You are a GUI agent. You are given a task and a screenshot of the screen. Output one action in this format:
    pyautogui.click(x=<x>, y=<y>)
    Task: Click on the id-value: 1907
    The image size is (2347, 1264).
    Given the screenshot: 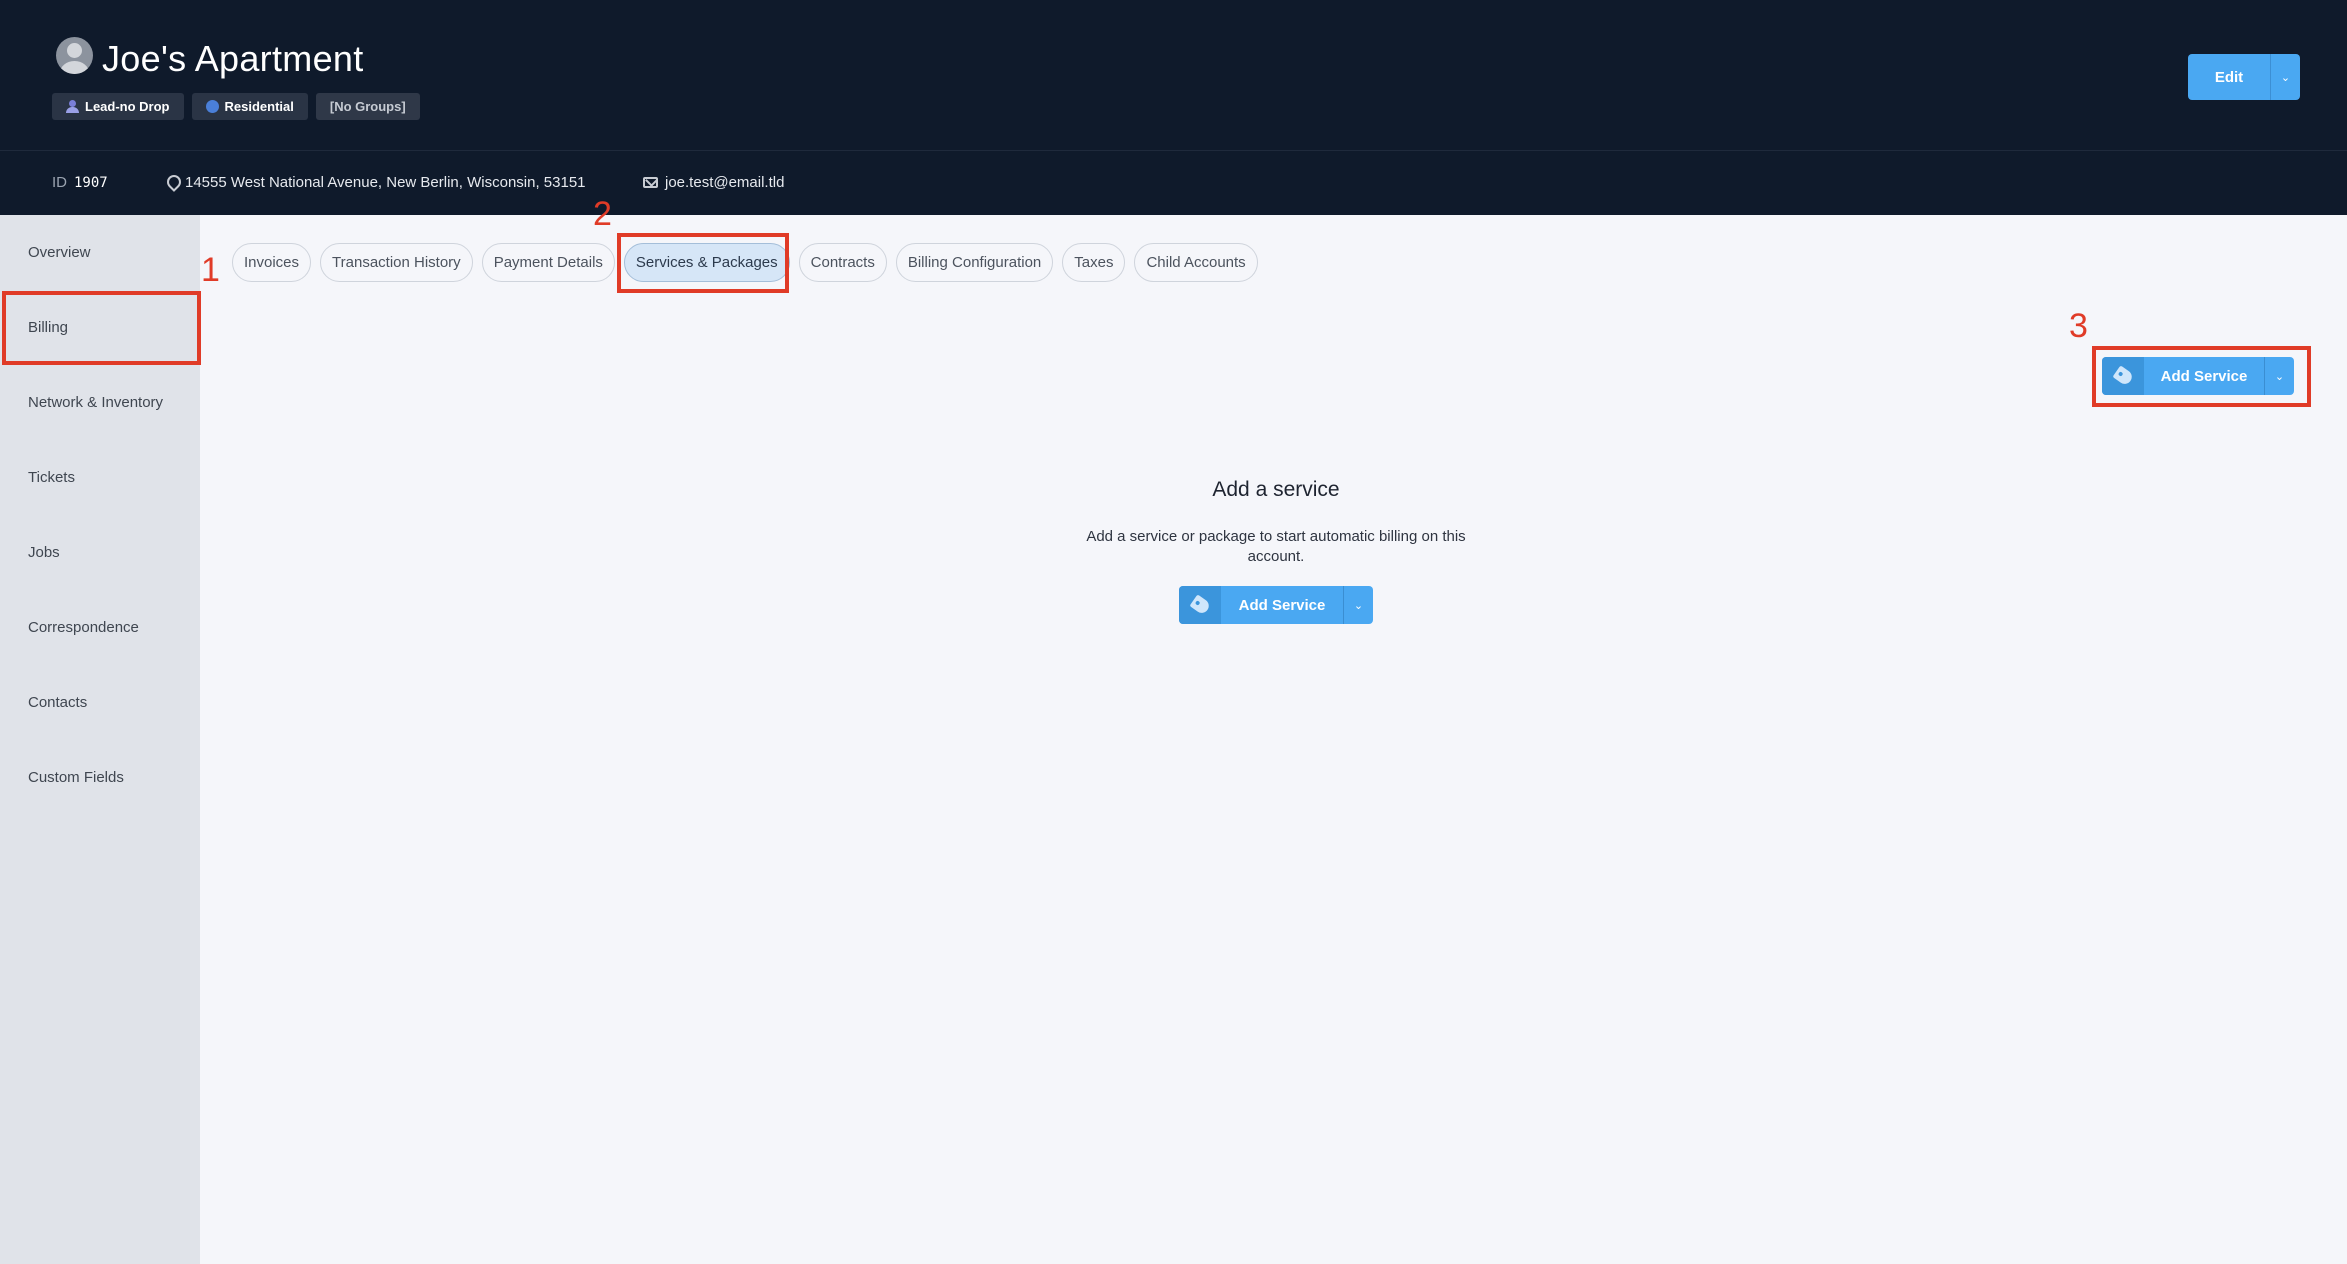 What is the action you would take?
    pyautogui.click(x=91, y=182)
    